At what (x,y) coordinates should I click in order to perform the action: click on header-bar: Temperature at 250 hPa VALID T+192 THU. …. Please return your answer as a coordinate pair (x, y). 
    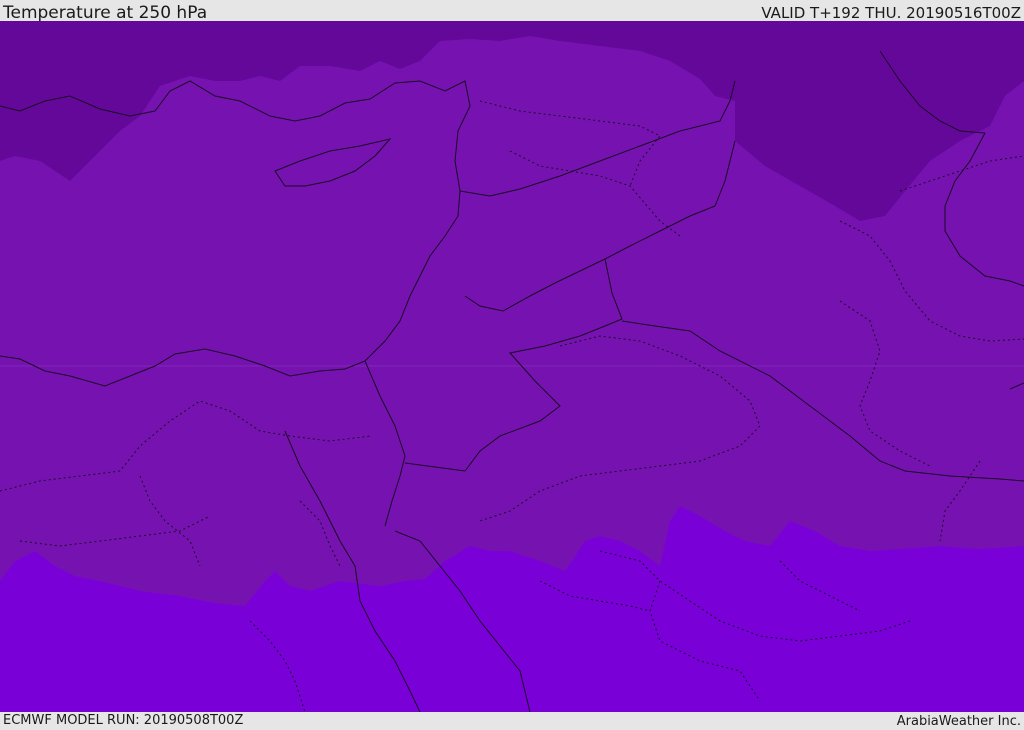
    Looking at the image, I should click on (512, 11).